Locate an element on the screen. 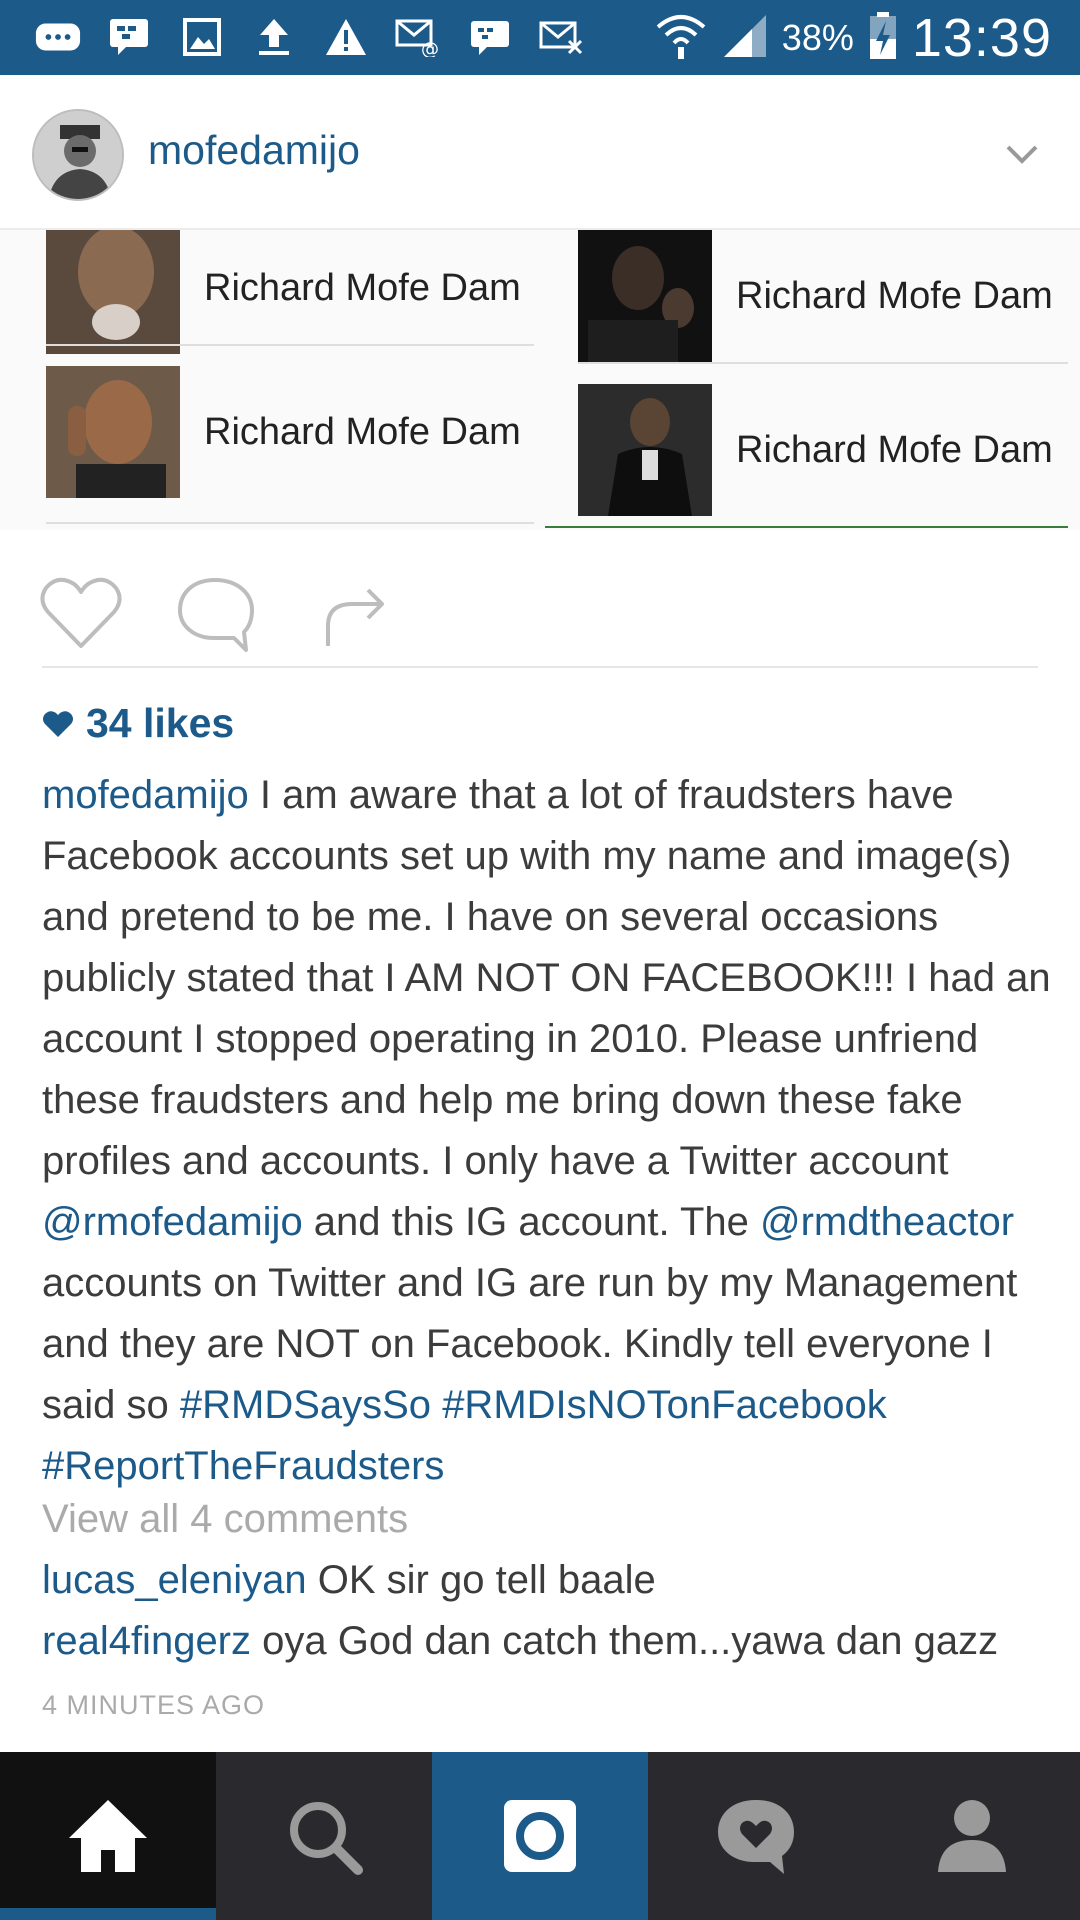  bbm-icon is located at coordinates (130, 37).